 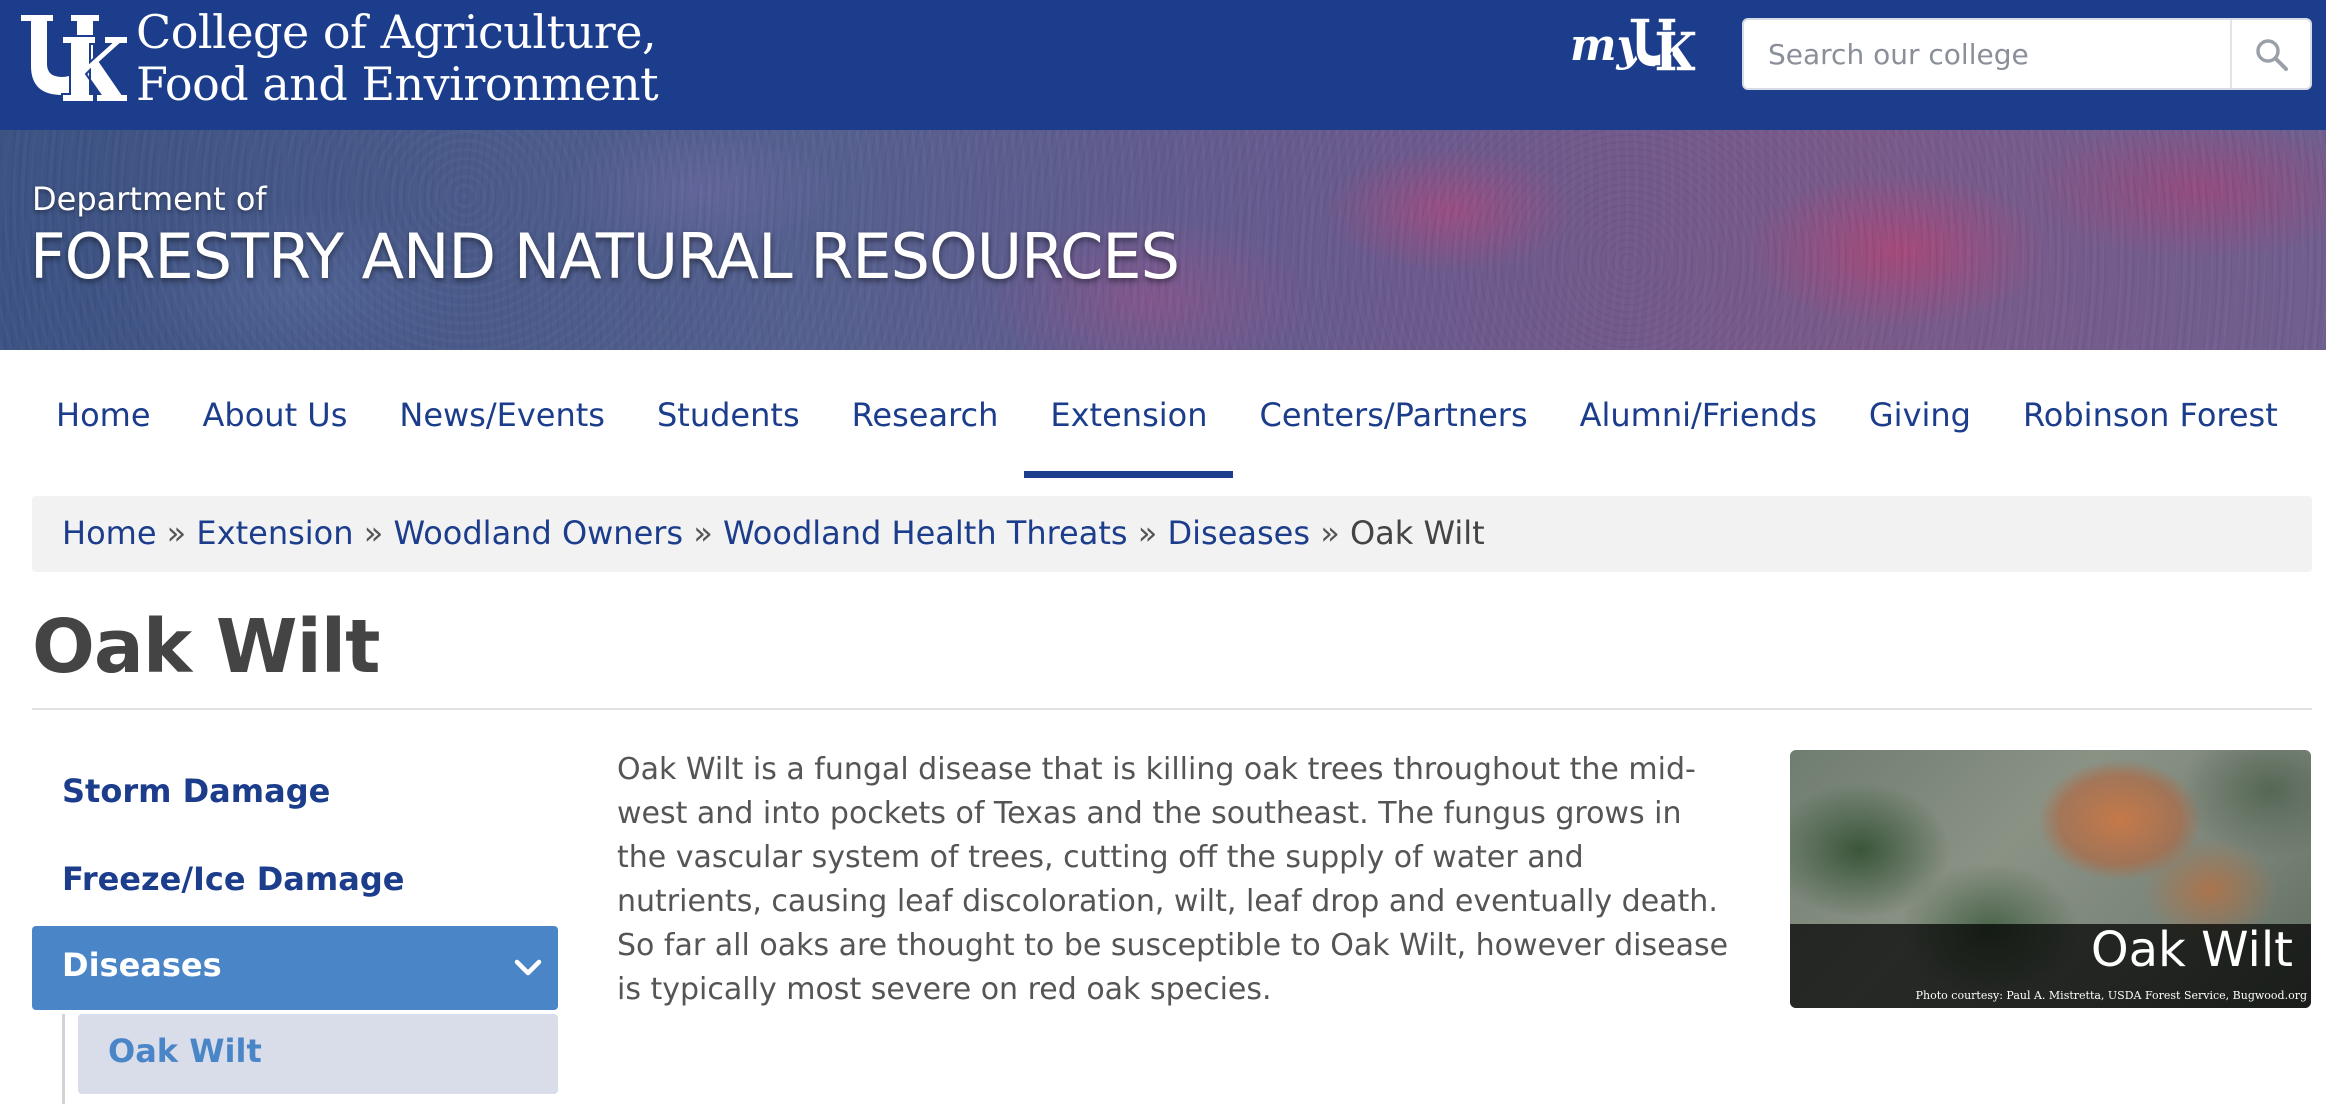 I want to click on submenu-indent-line, so click(x=63, y=1059).